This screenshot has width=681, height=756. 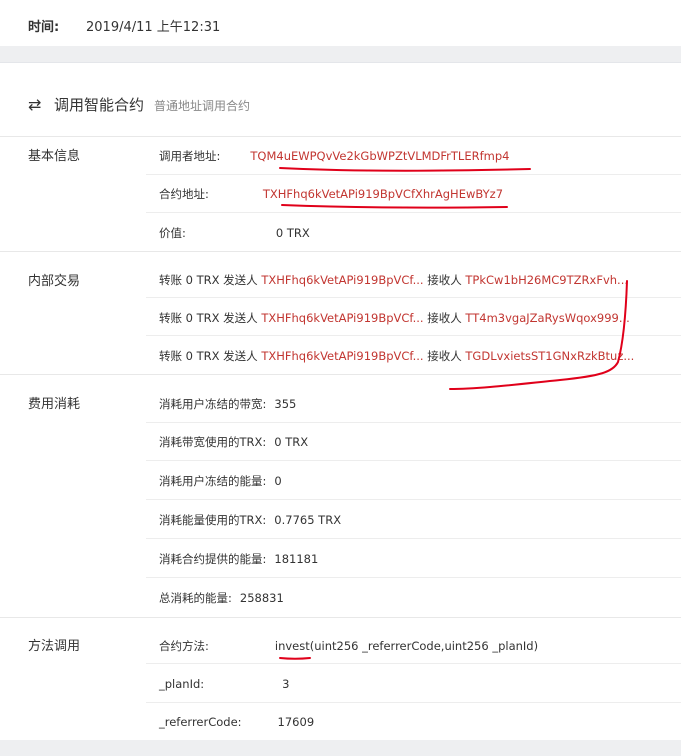 What do you see at coordinates (99, 105) in the screenshot?
I see `section-title-text: 调用智能合约` at bounding box center [99, 105].